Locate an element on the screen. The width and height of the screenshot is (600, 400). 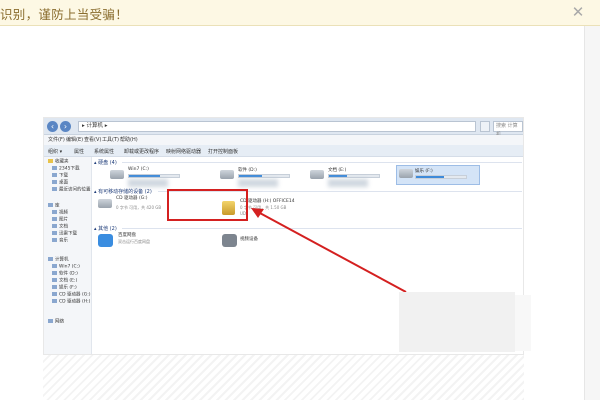
refresh-button is located at coordinates (485, 126).